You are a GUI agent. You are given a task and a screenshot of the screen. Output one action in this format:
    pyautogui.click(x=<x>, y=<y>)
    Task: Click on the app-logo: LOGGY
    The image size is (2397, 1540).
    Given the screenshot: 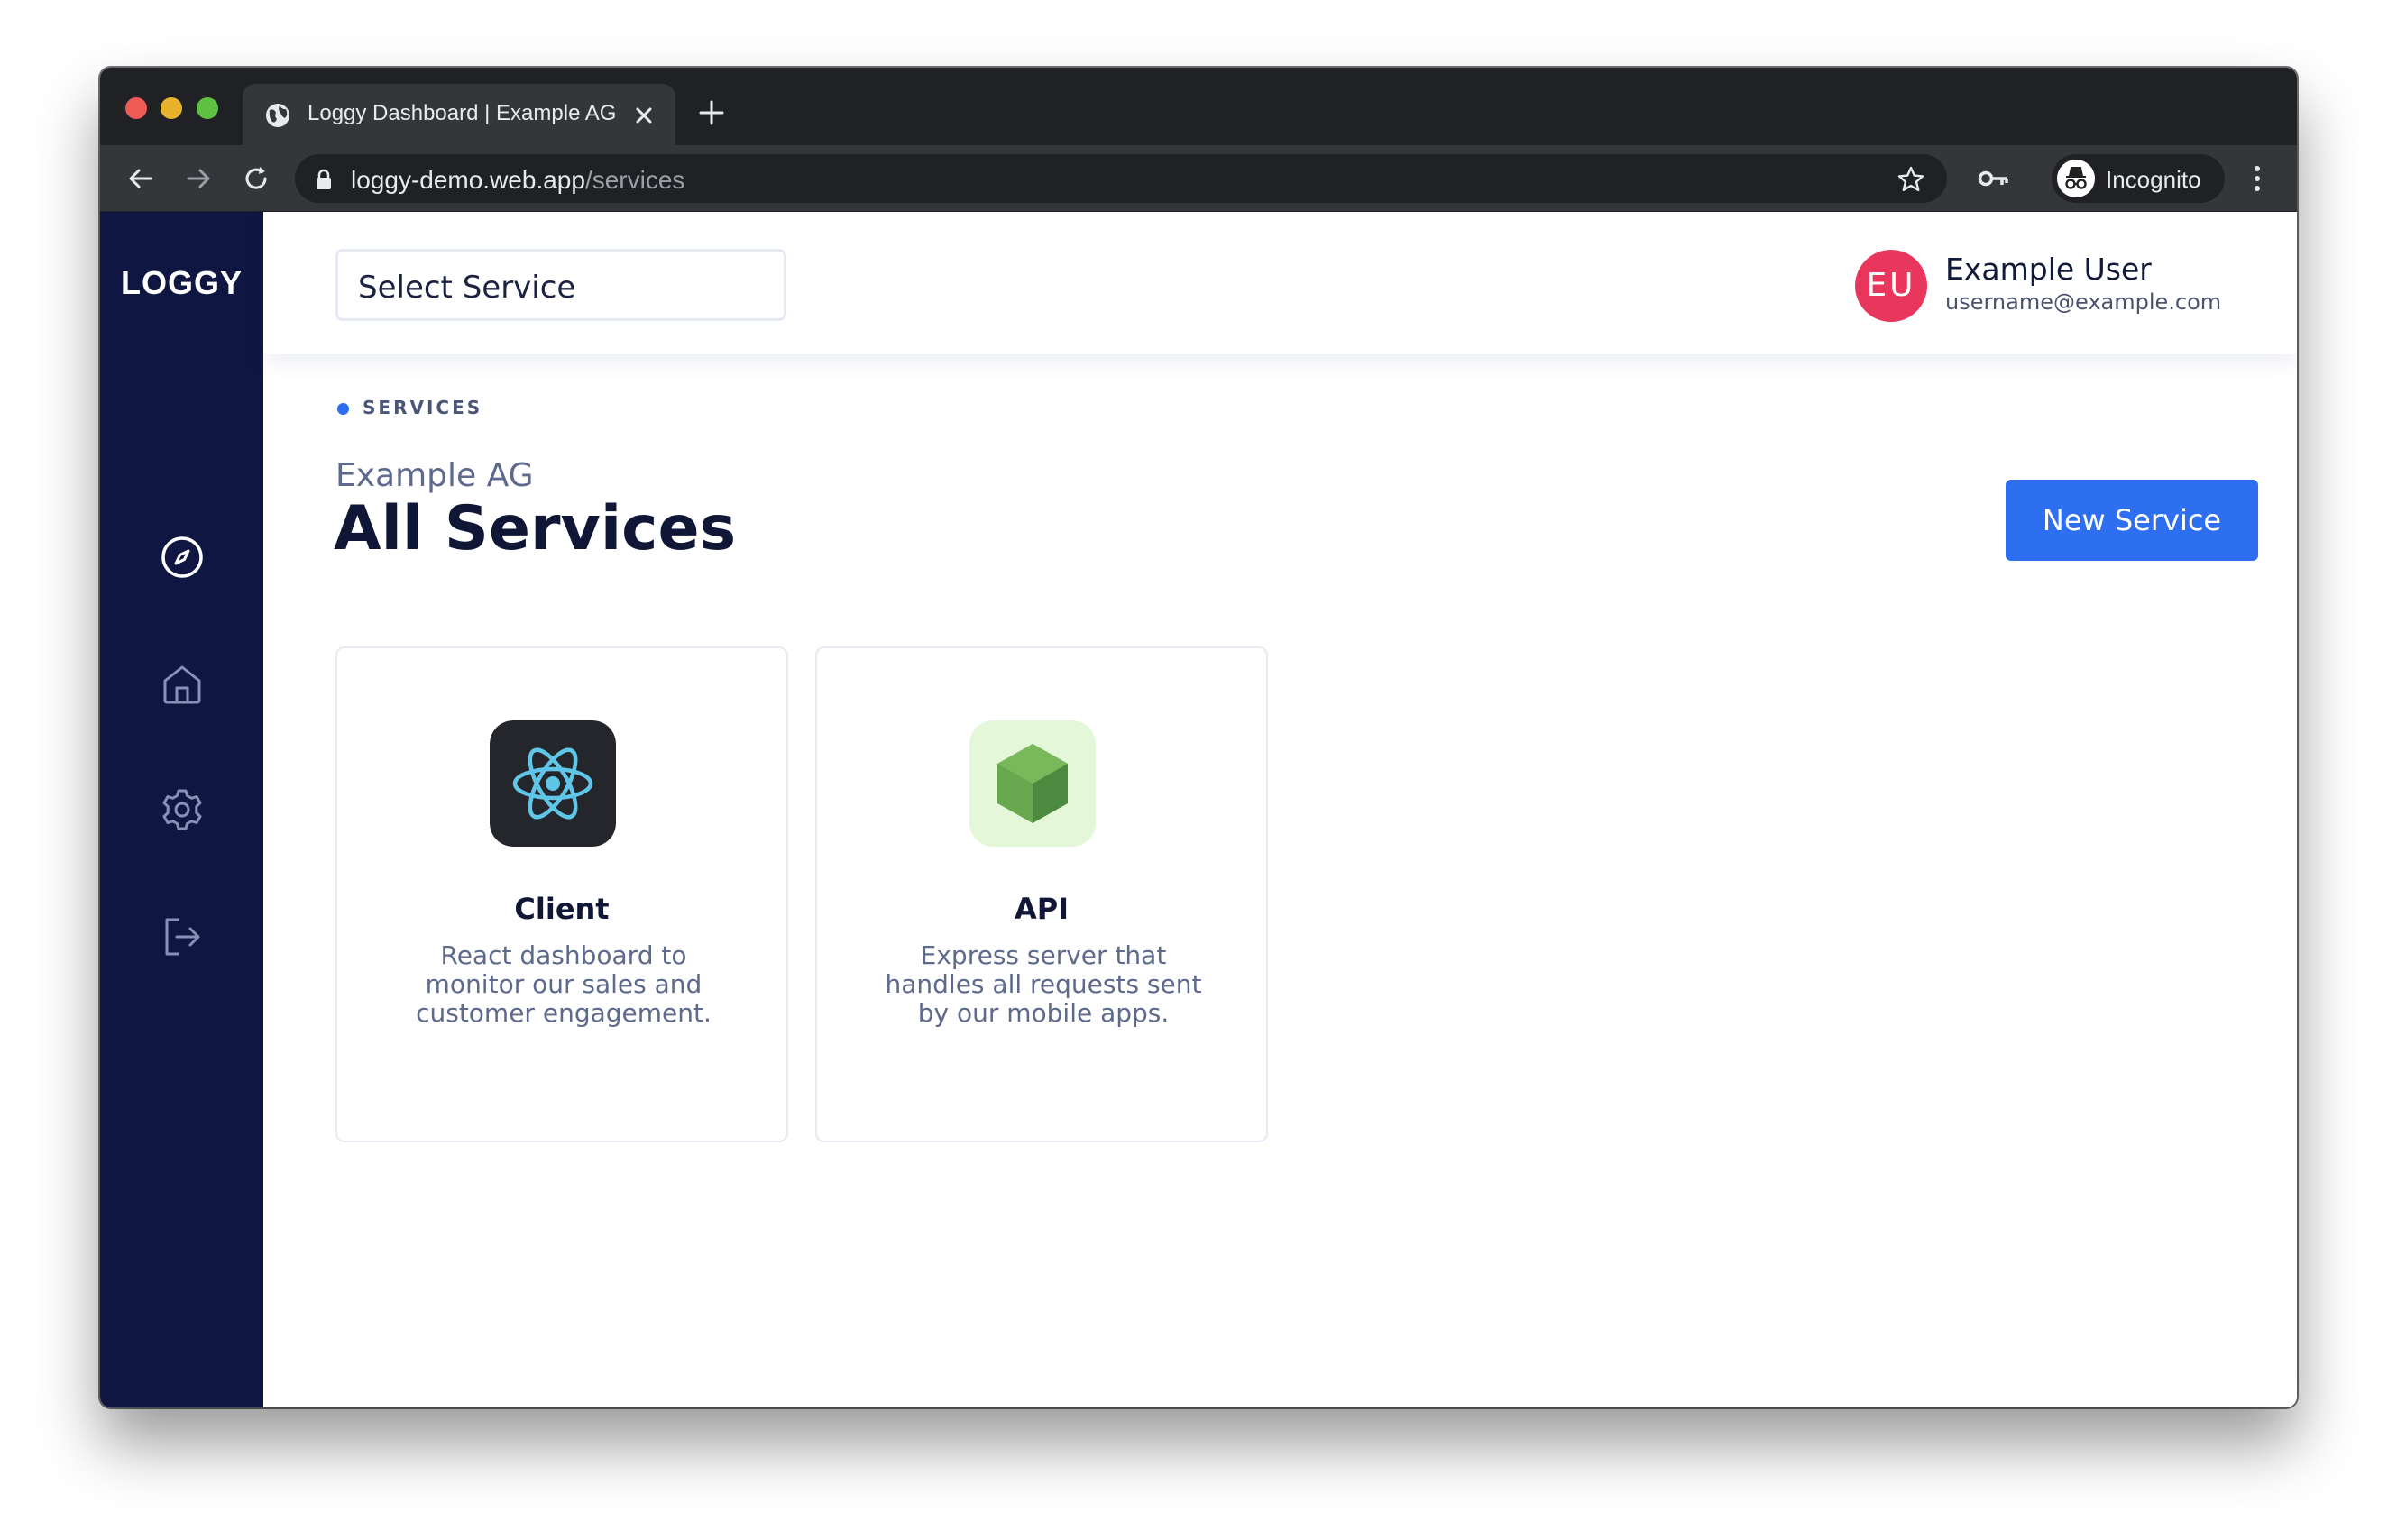 What is the action you would take?
    pyautogui.click(x=181, y=283)
    